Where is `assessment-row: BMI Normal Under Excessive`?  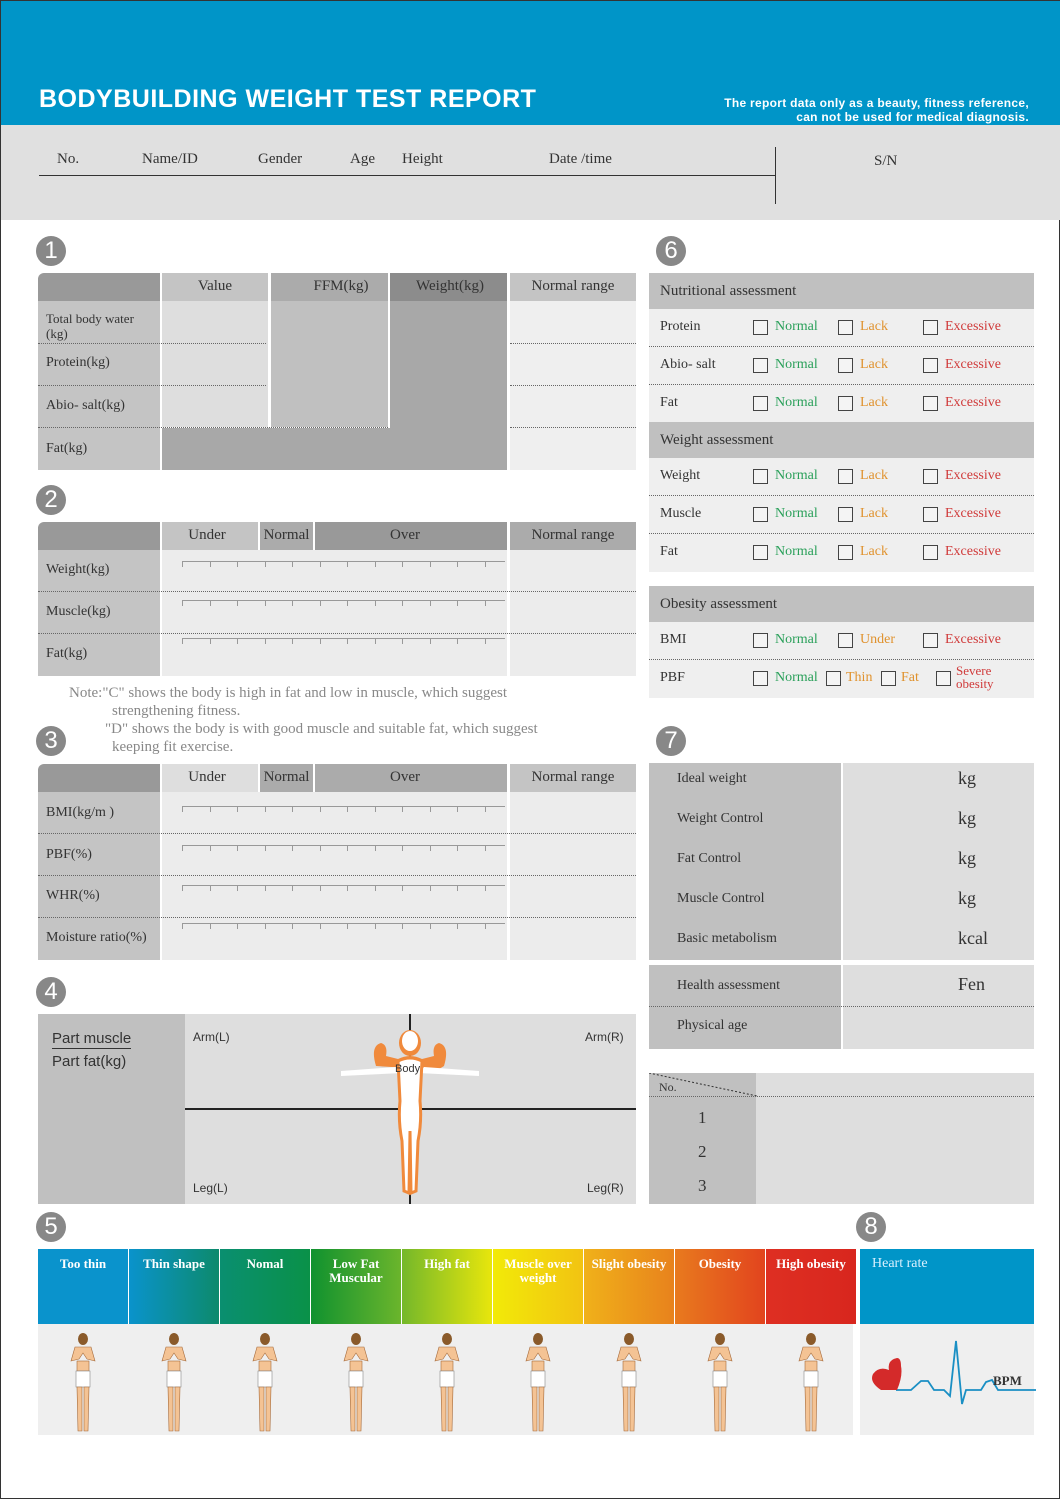
assessment-row: BMI Normal Under Excessive is located at coordinates (841, 641).